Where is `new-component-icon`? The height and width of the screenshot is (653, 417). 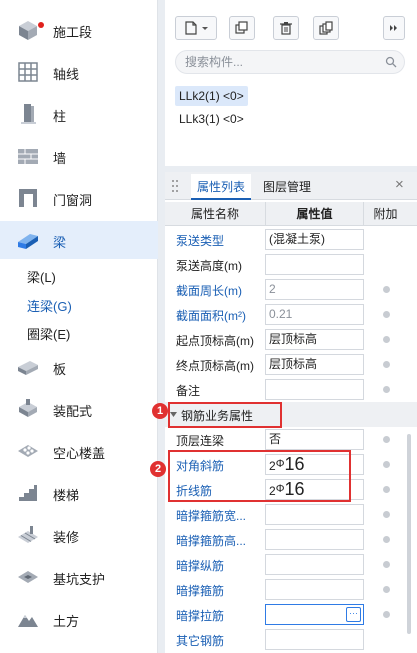 new-component-icon is located at coordinates (196, 28).